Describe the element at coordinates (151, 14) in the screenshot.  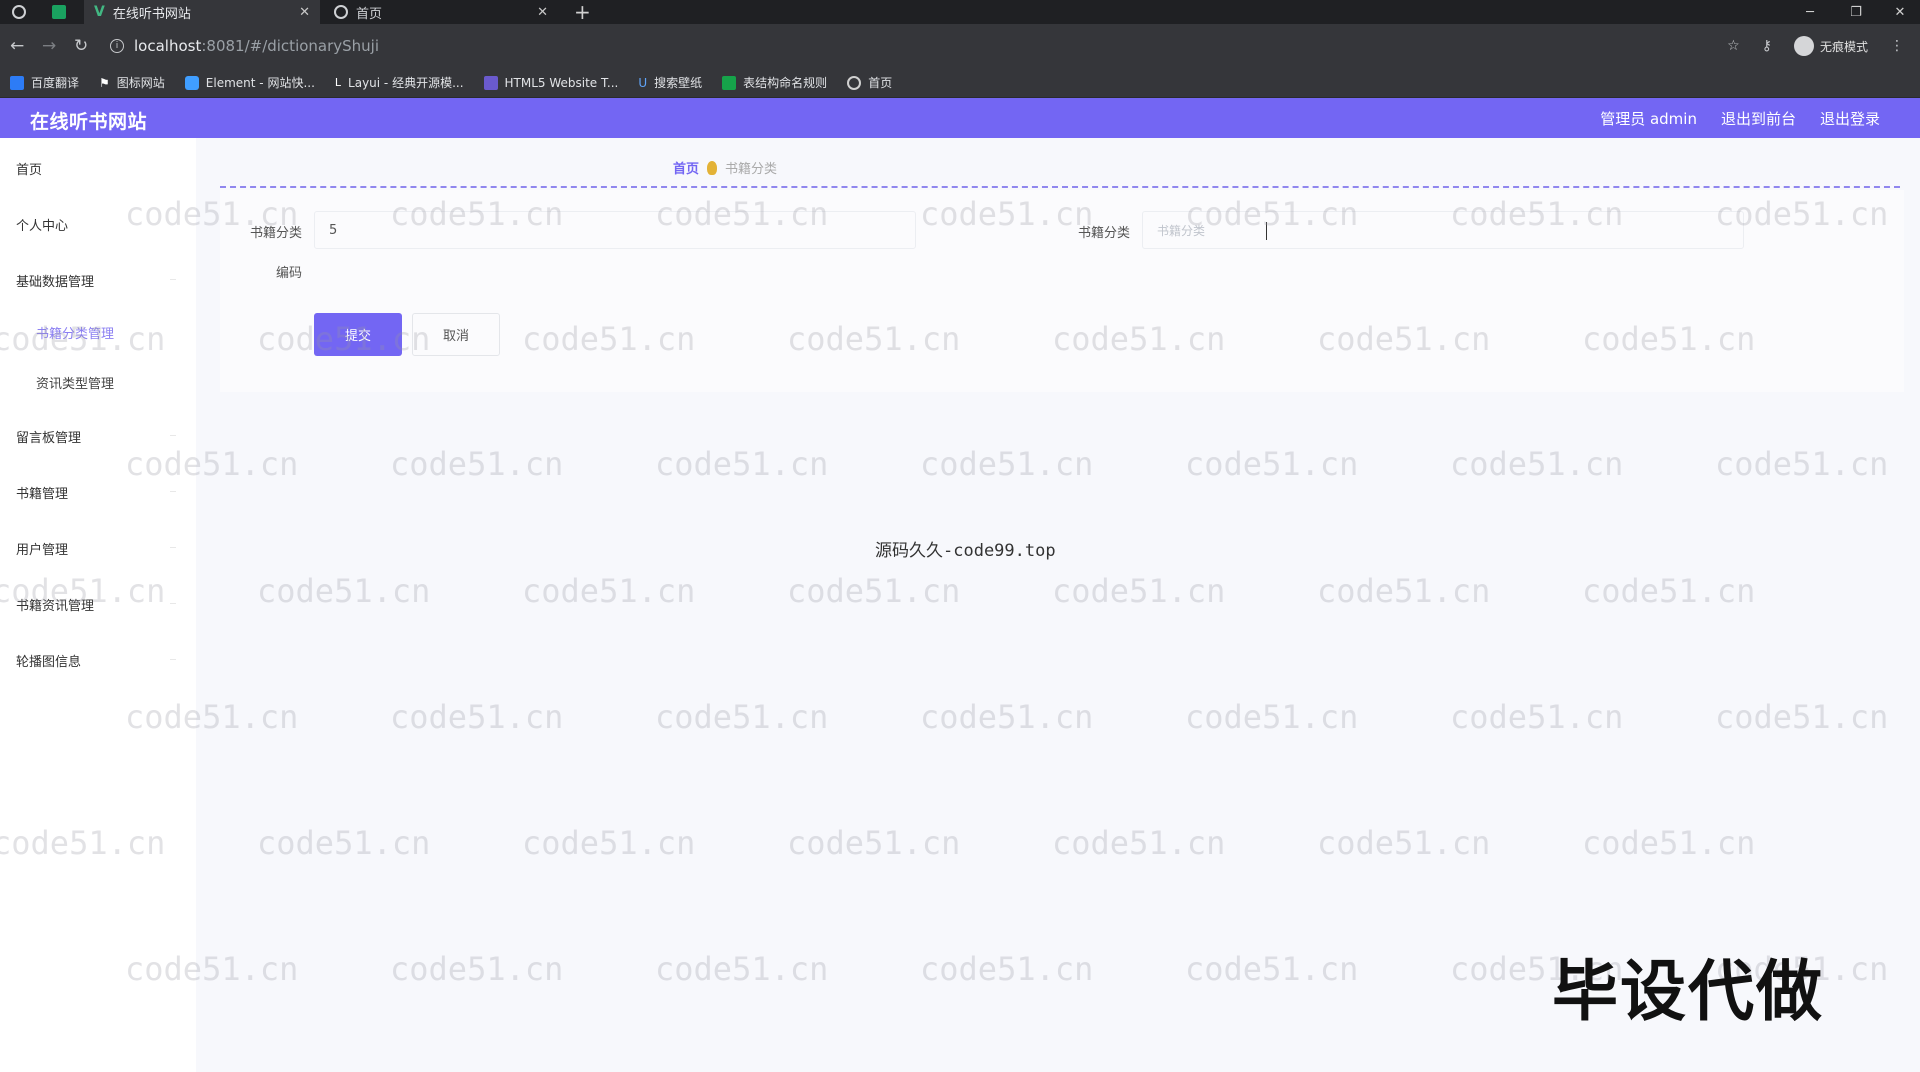
I see `tab-title: 在线听书网站` at that location.